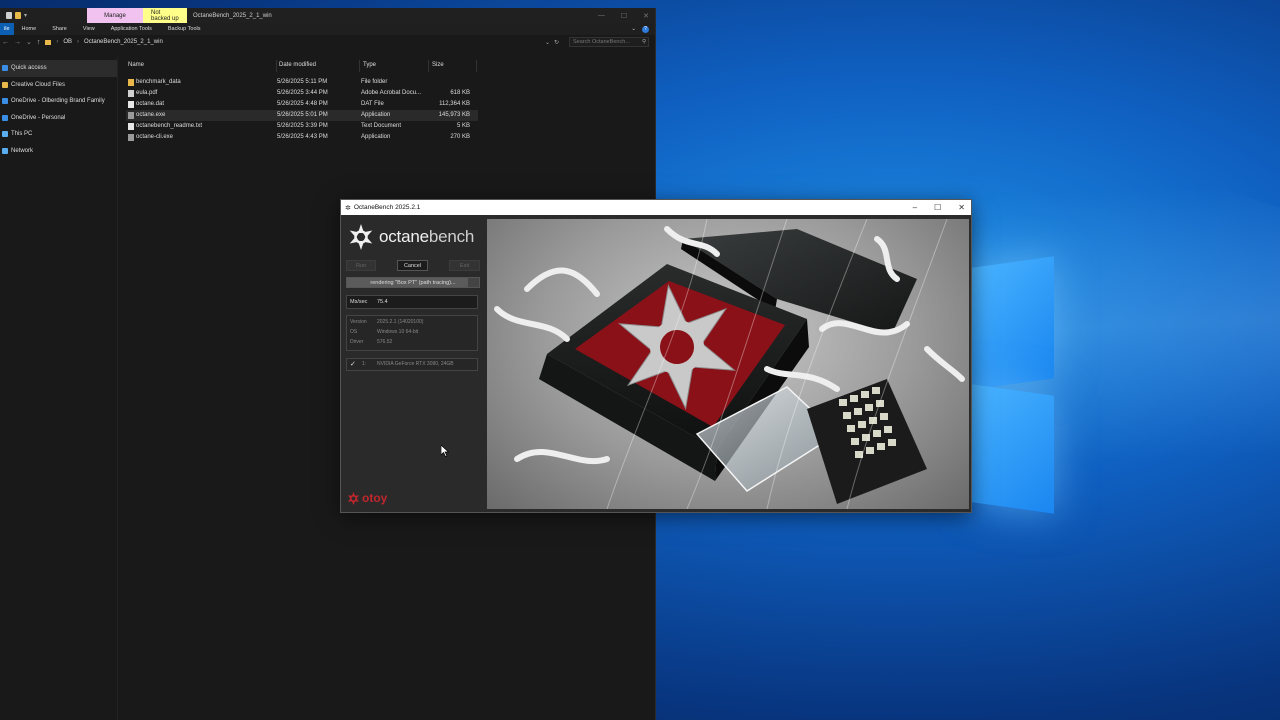 This screenshot has width=1280, height=720. What do you see at coordinates (58, 118) in the screenshot?
I see `sidebar-item: OneDrive - Personal` at bounding box center [58, 118].